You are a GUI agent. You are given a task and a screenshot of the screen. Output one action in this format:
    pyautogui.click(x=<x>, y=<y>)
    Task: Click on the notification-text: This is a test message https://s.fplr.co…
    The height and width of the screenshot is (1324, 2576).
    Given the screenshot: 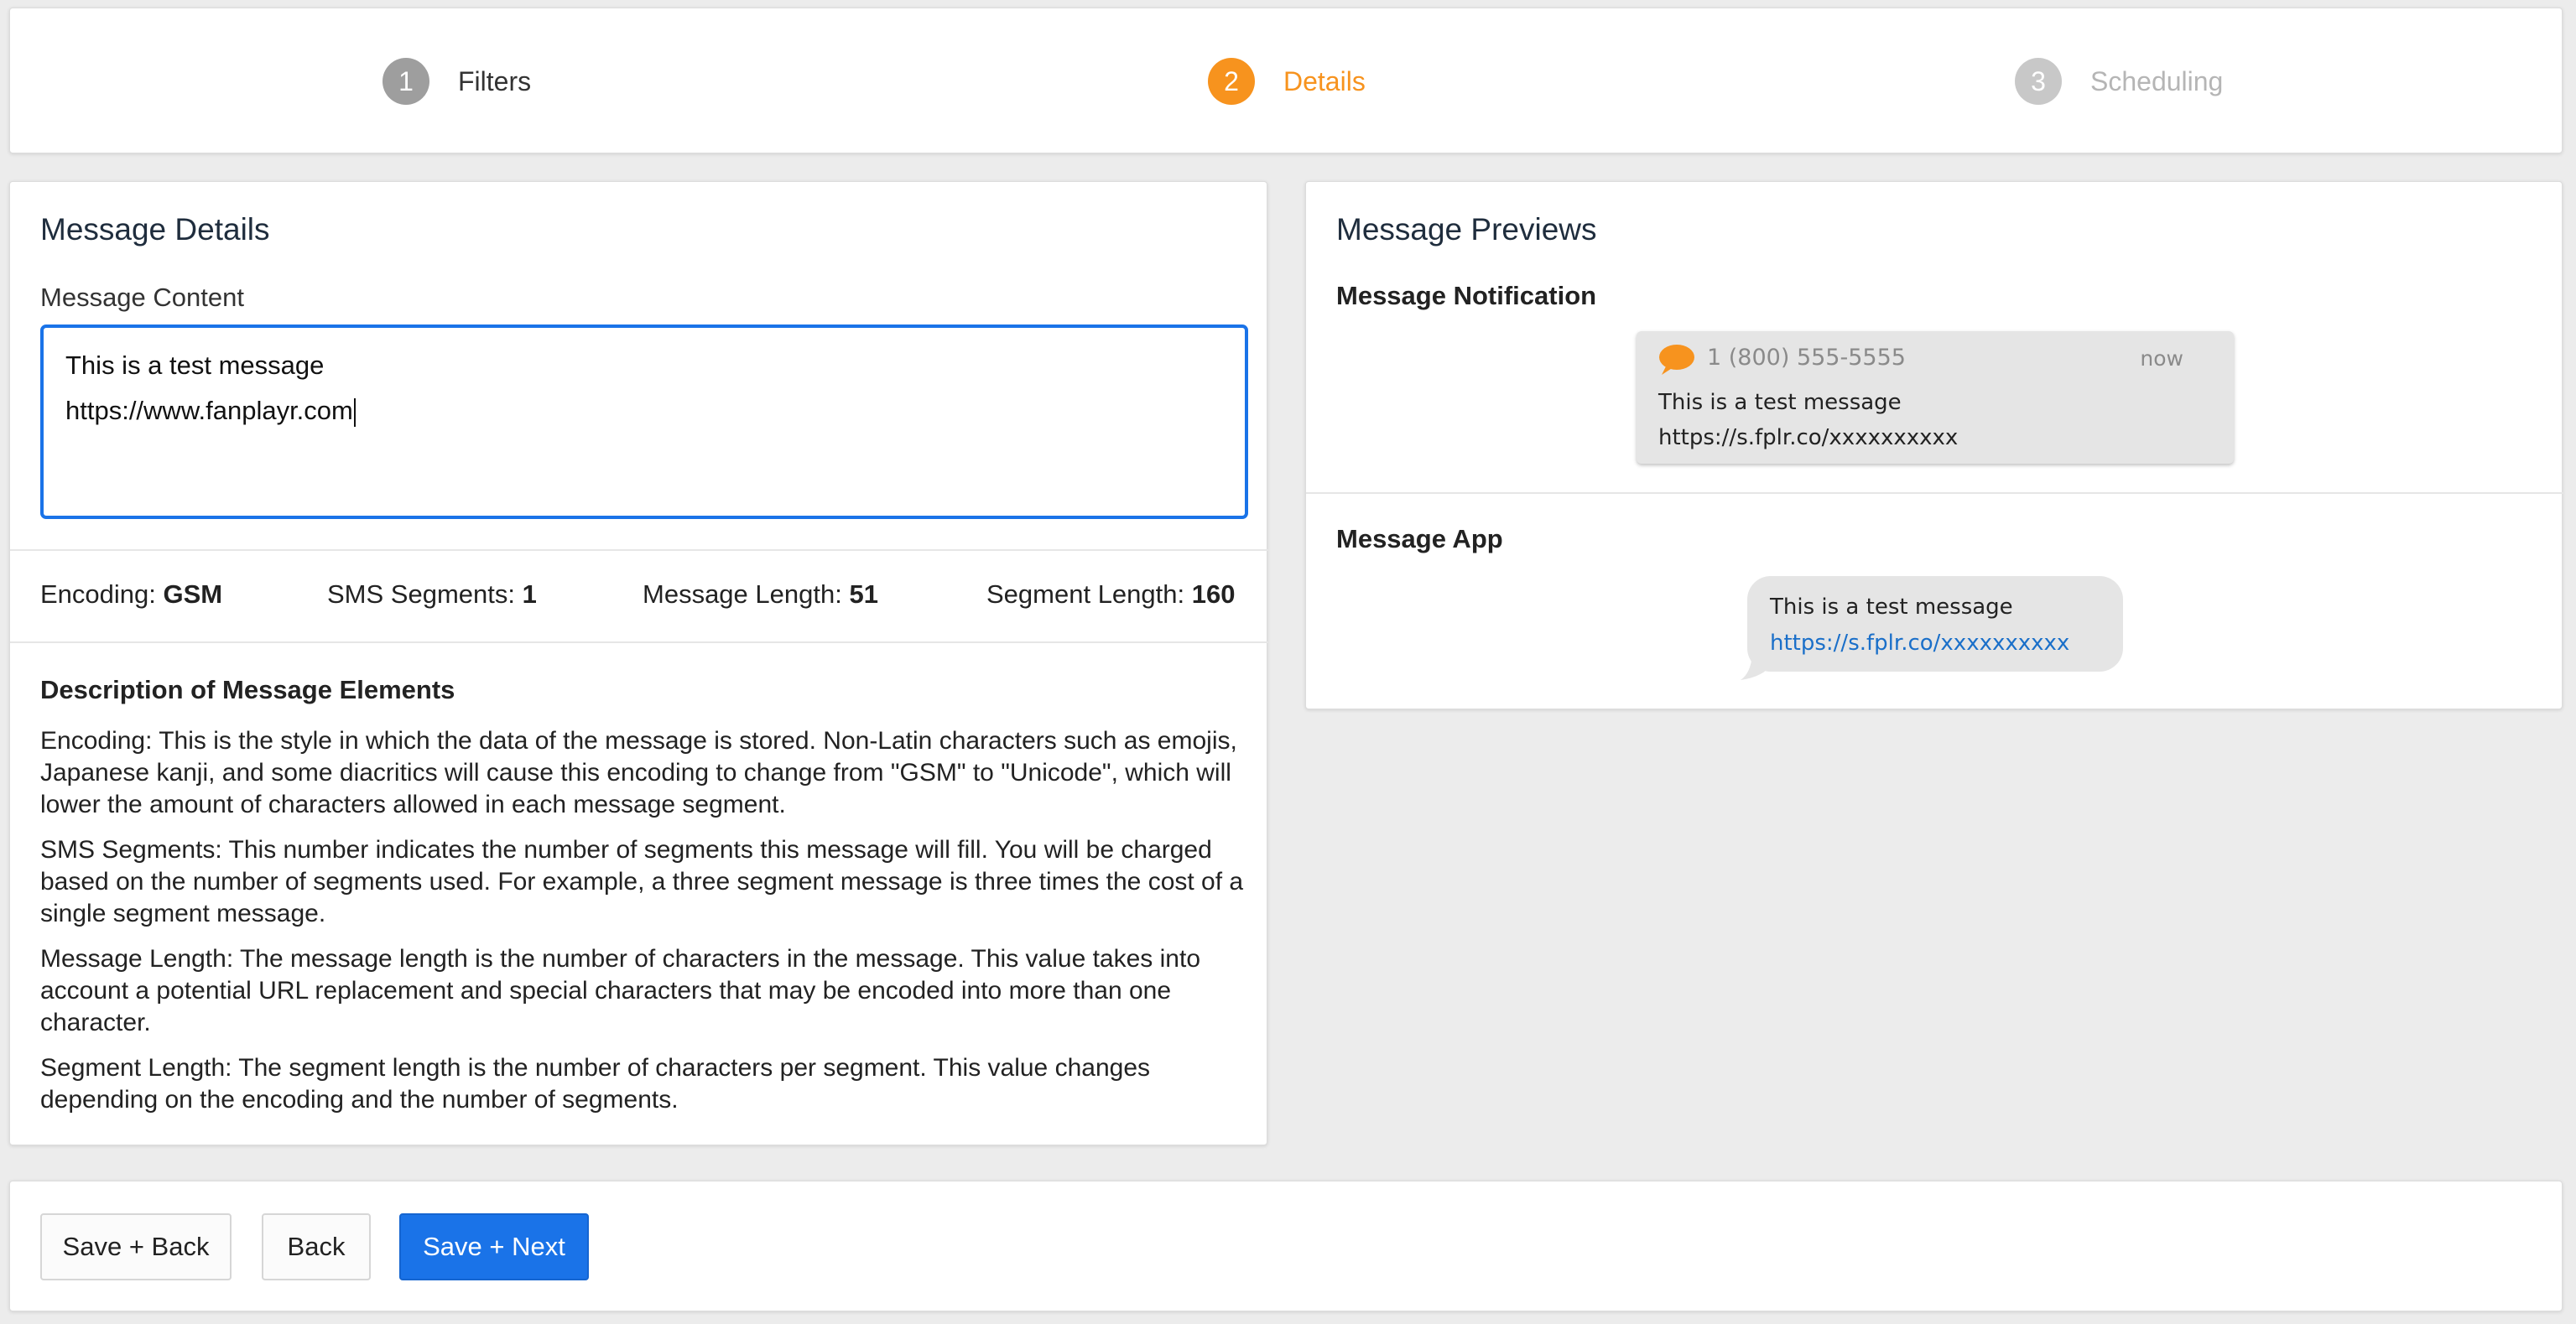 What is the action you would take?
    pyautogui.click(x=1808, y=420)
    